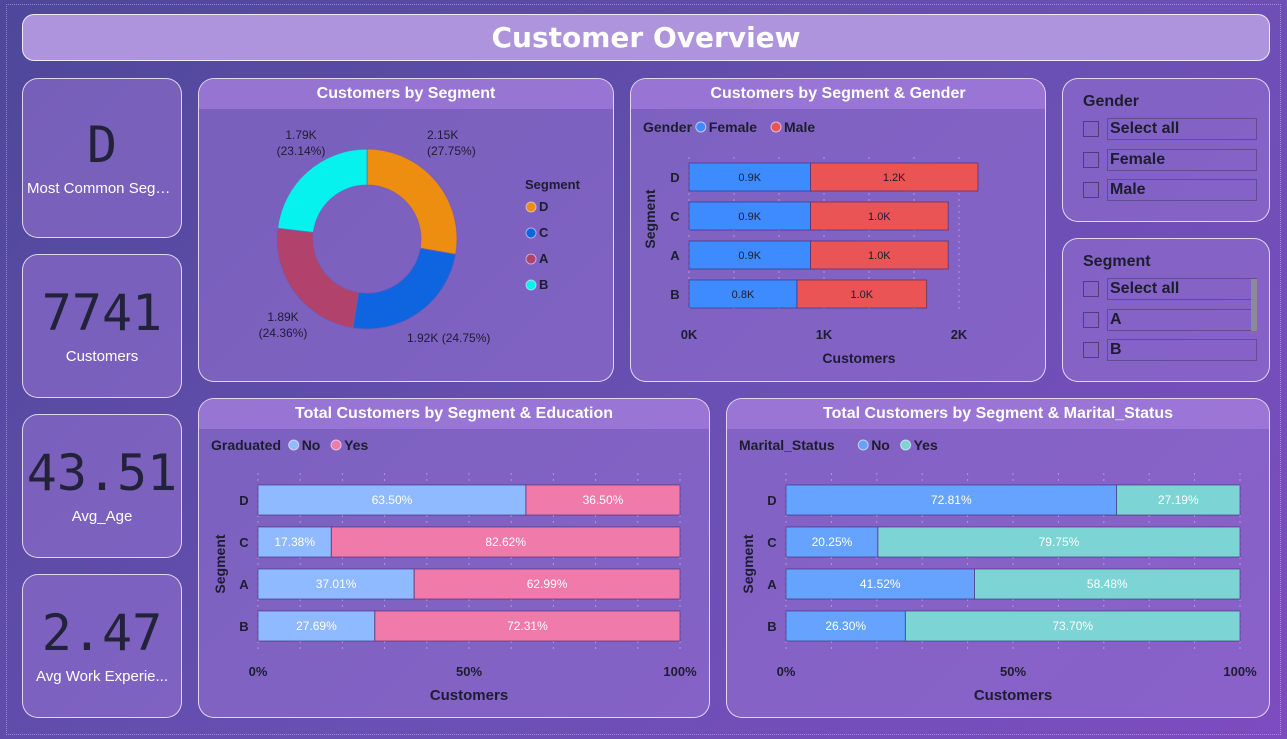 The image size is (1287, 739). I want to click on slicer-option-female: Female, so click(1170, 160).